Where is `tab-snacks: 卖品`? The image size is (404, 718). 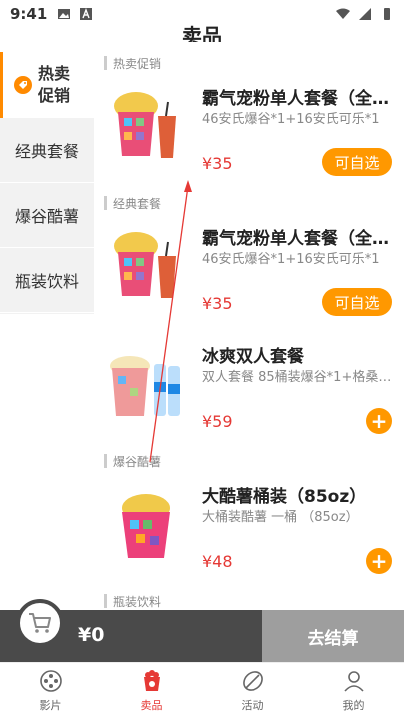
tab-snacks: 卖品 is located at coordinates (151, 690).